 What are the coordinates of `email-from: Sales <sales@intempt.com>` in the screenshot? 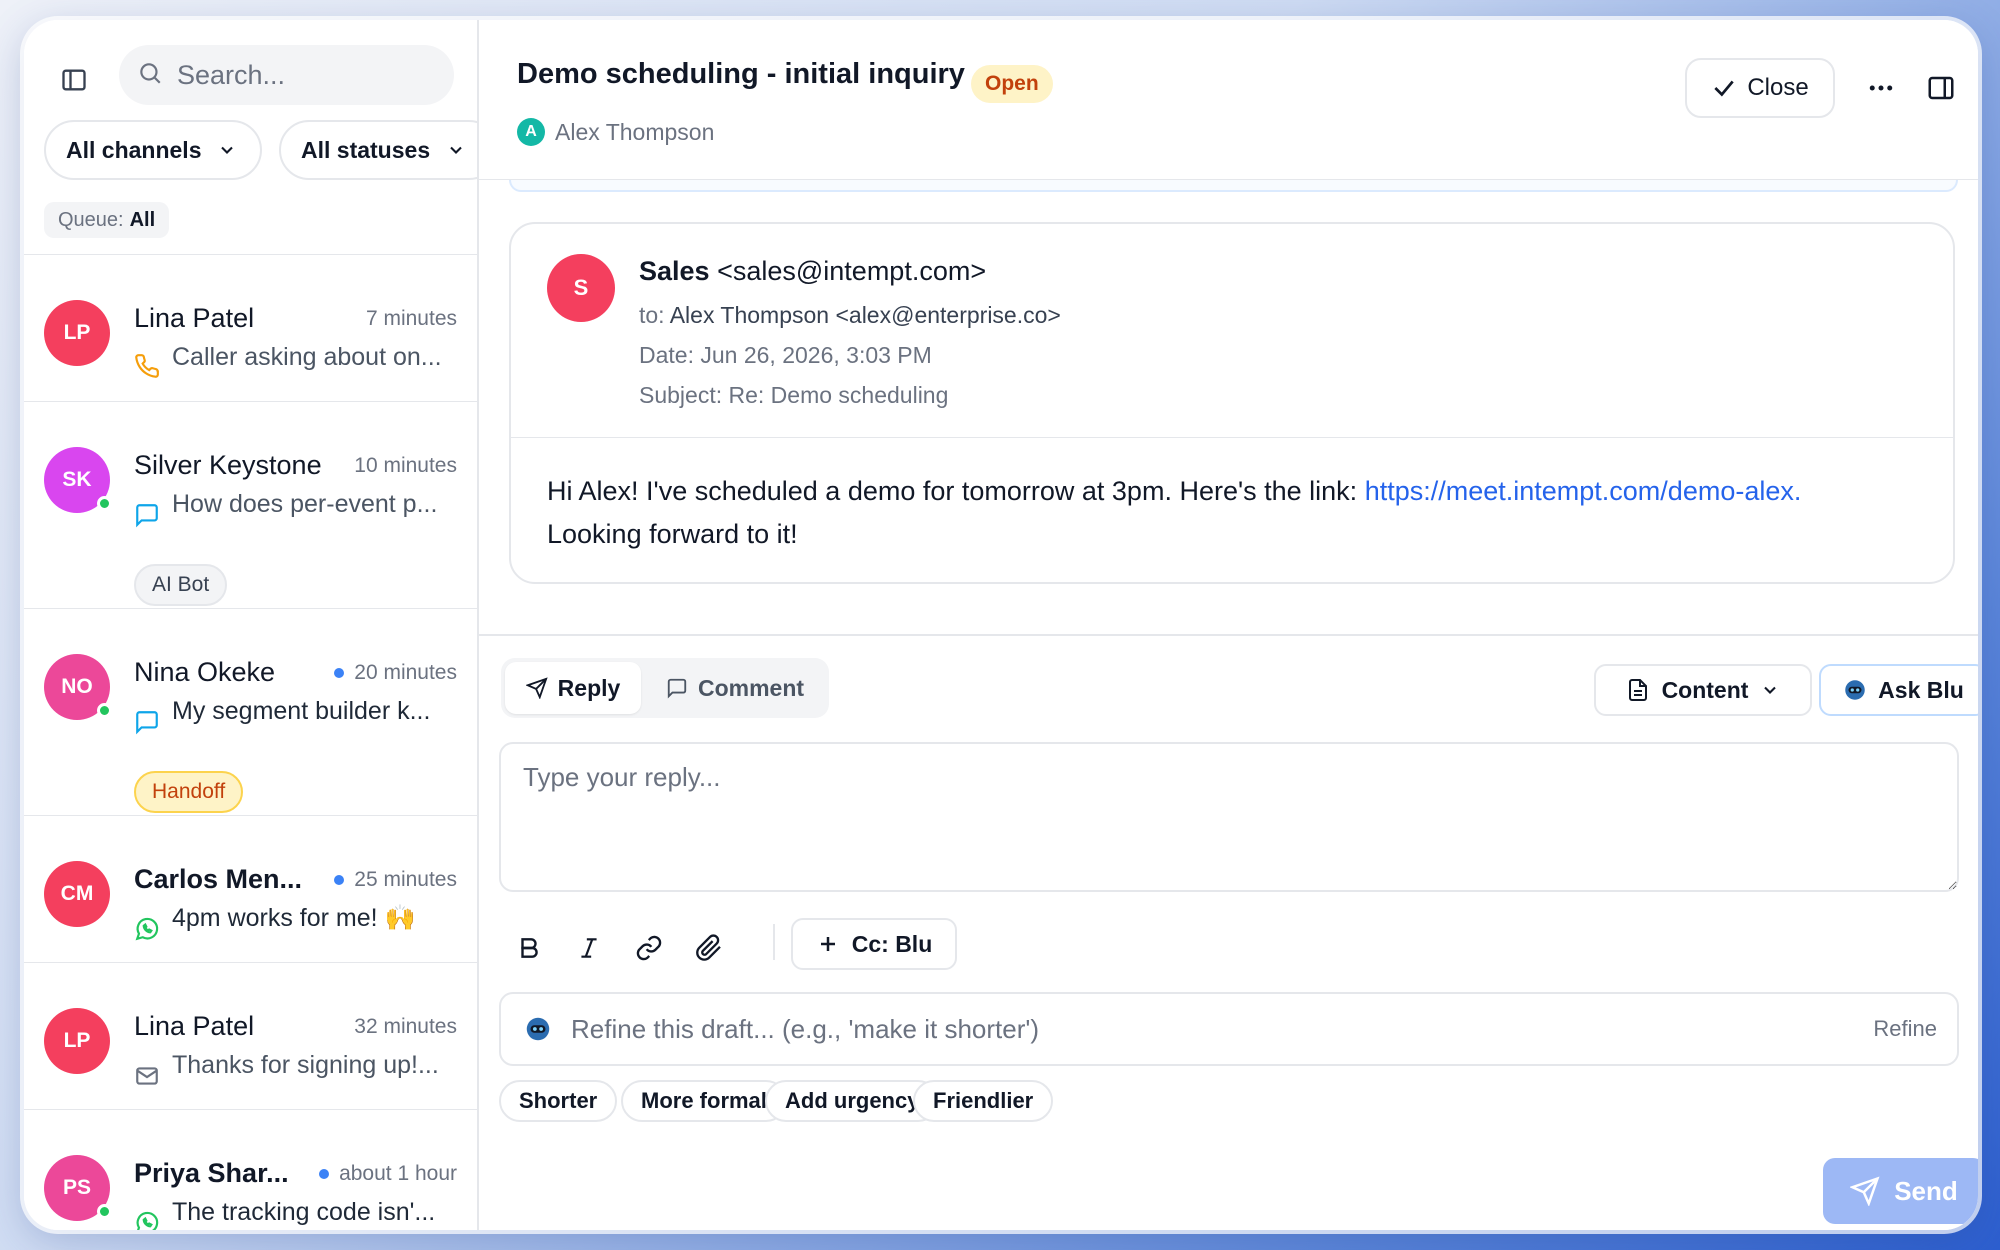 It's located at (812, 271).